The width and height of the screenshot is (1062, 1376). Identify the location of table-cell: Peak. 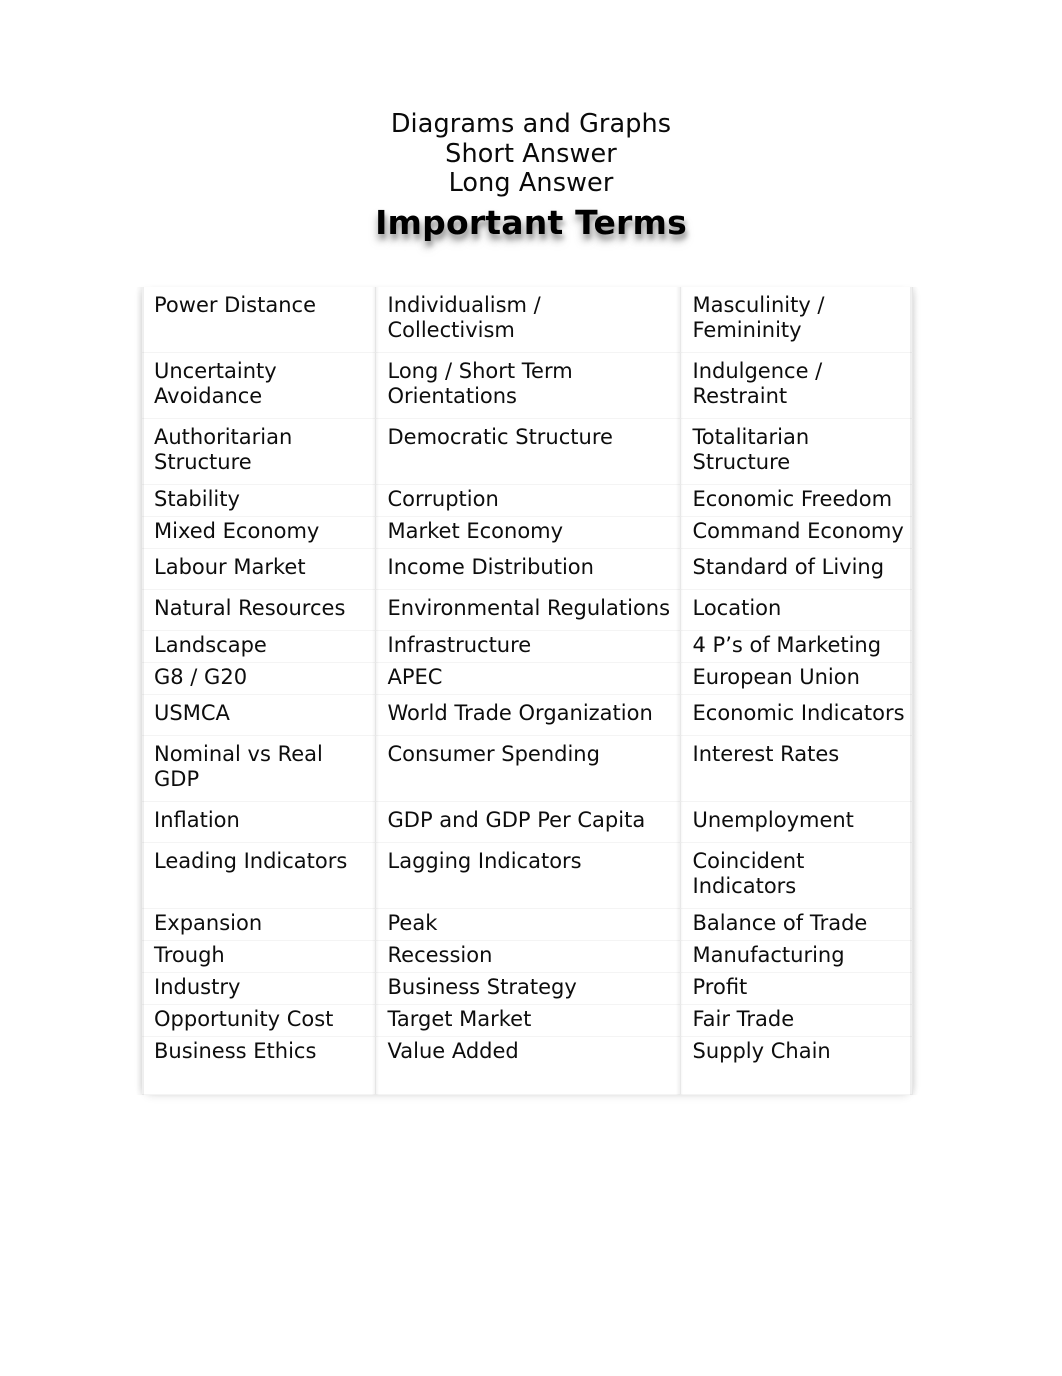
(528, 924).